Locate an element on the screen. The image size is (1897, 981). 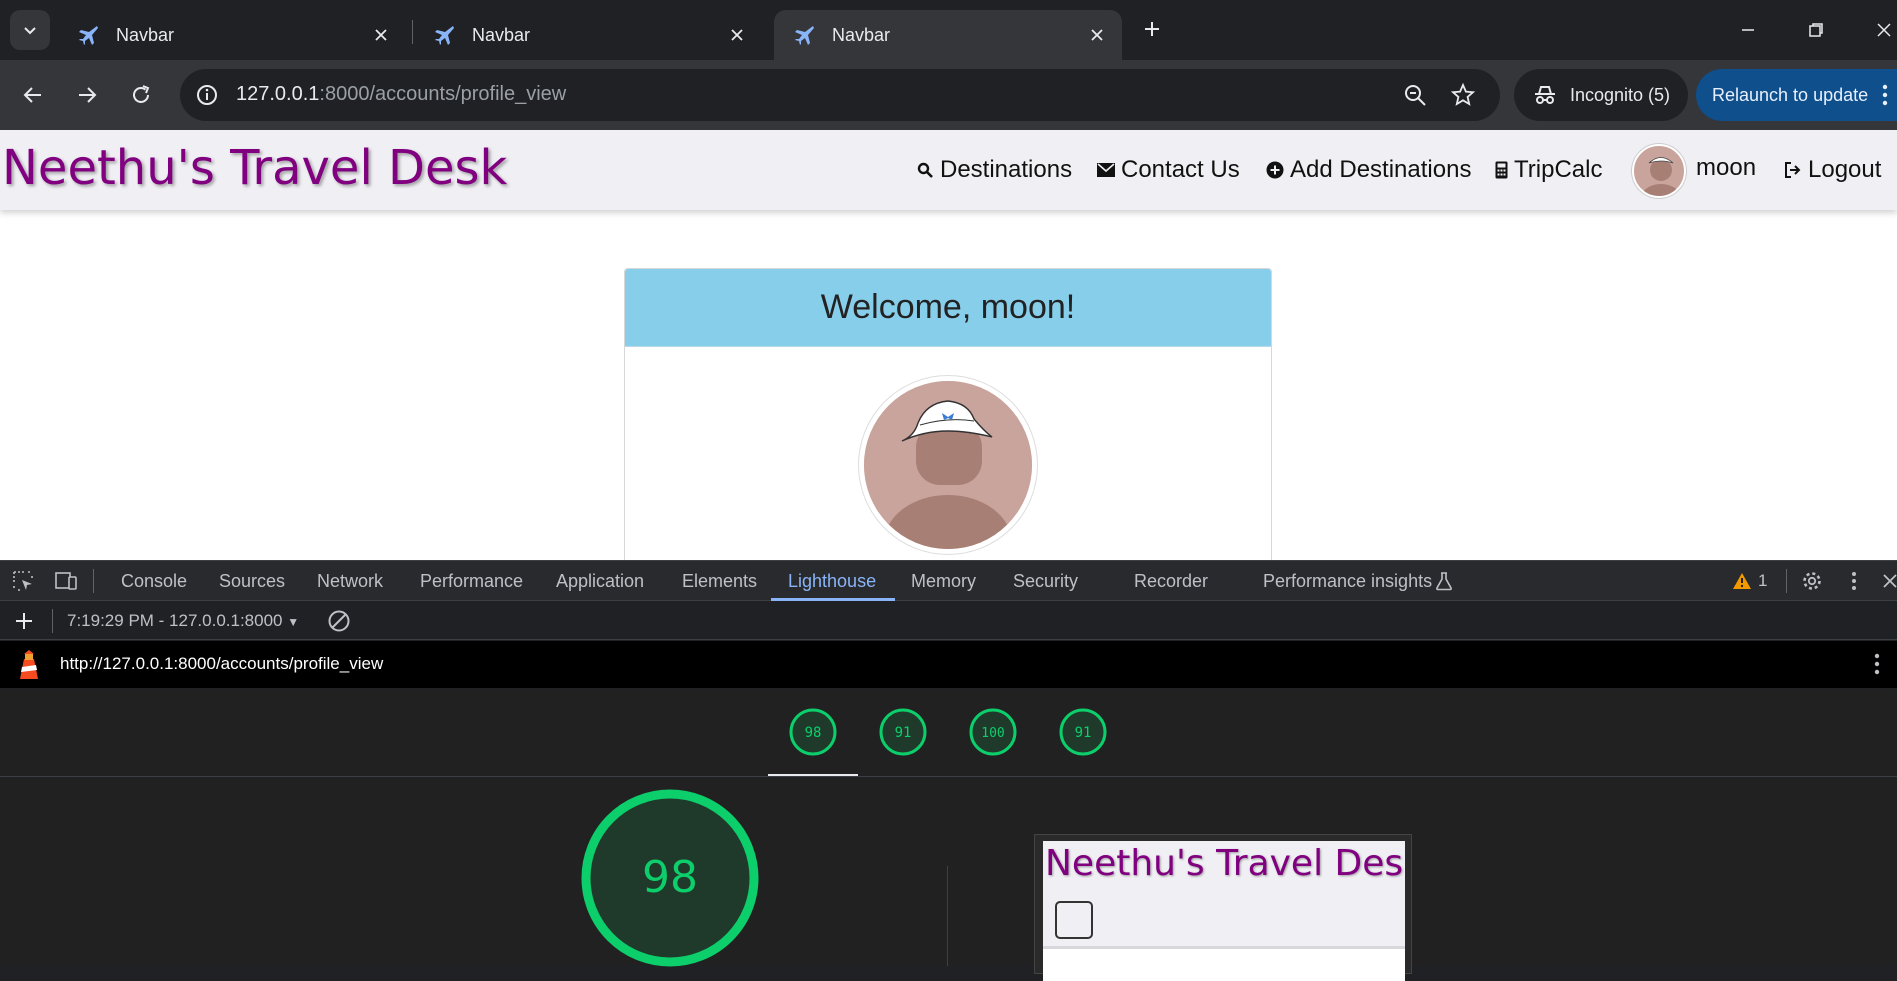
search-icon is located at coordinates (925, 170).